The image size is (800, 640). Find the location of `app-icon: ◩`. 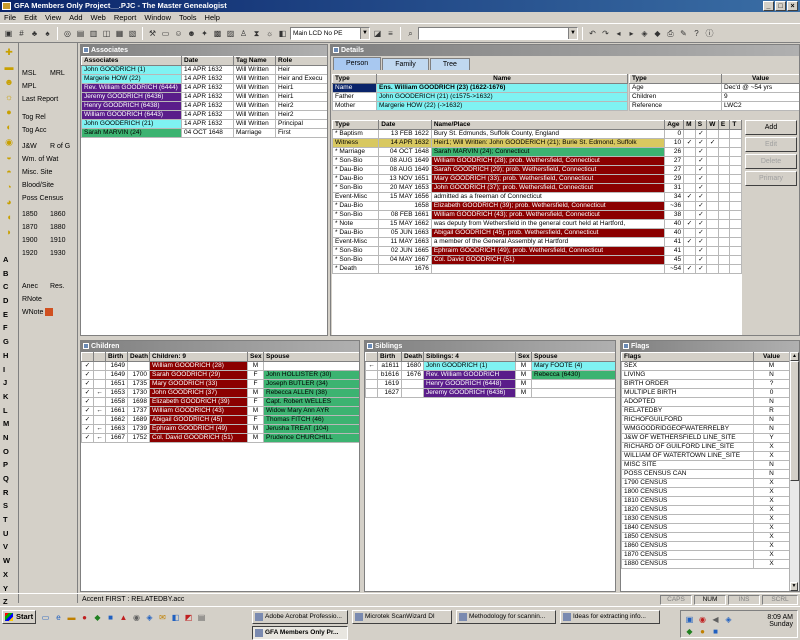

app-icon: ◩ is located at coordinates (188, 617).